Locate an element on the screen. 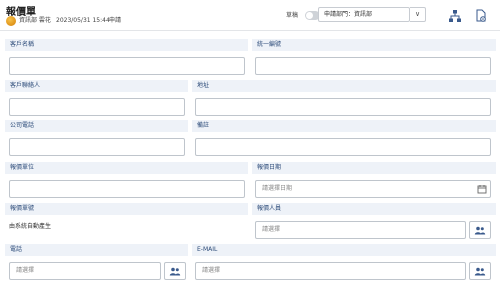 This screenshot has width=500, height=281. quote-no-label: 報價單號 is located at coordinates (126, 209).